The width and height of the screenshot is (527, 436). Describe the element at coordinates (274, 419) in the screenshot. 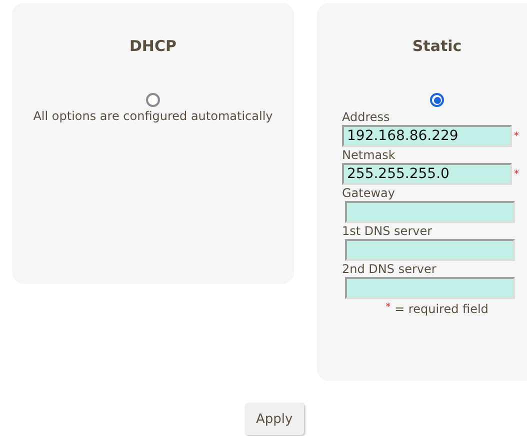

I see `apply-button: Apply` at that location.